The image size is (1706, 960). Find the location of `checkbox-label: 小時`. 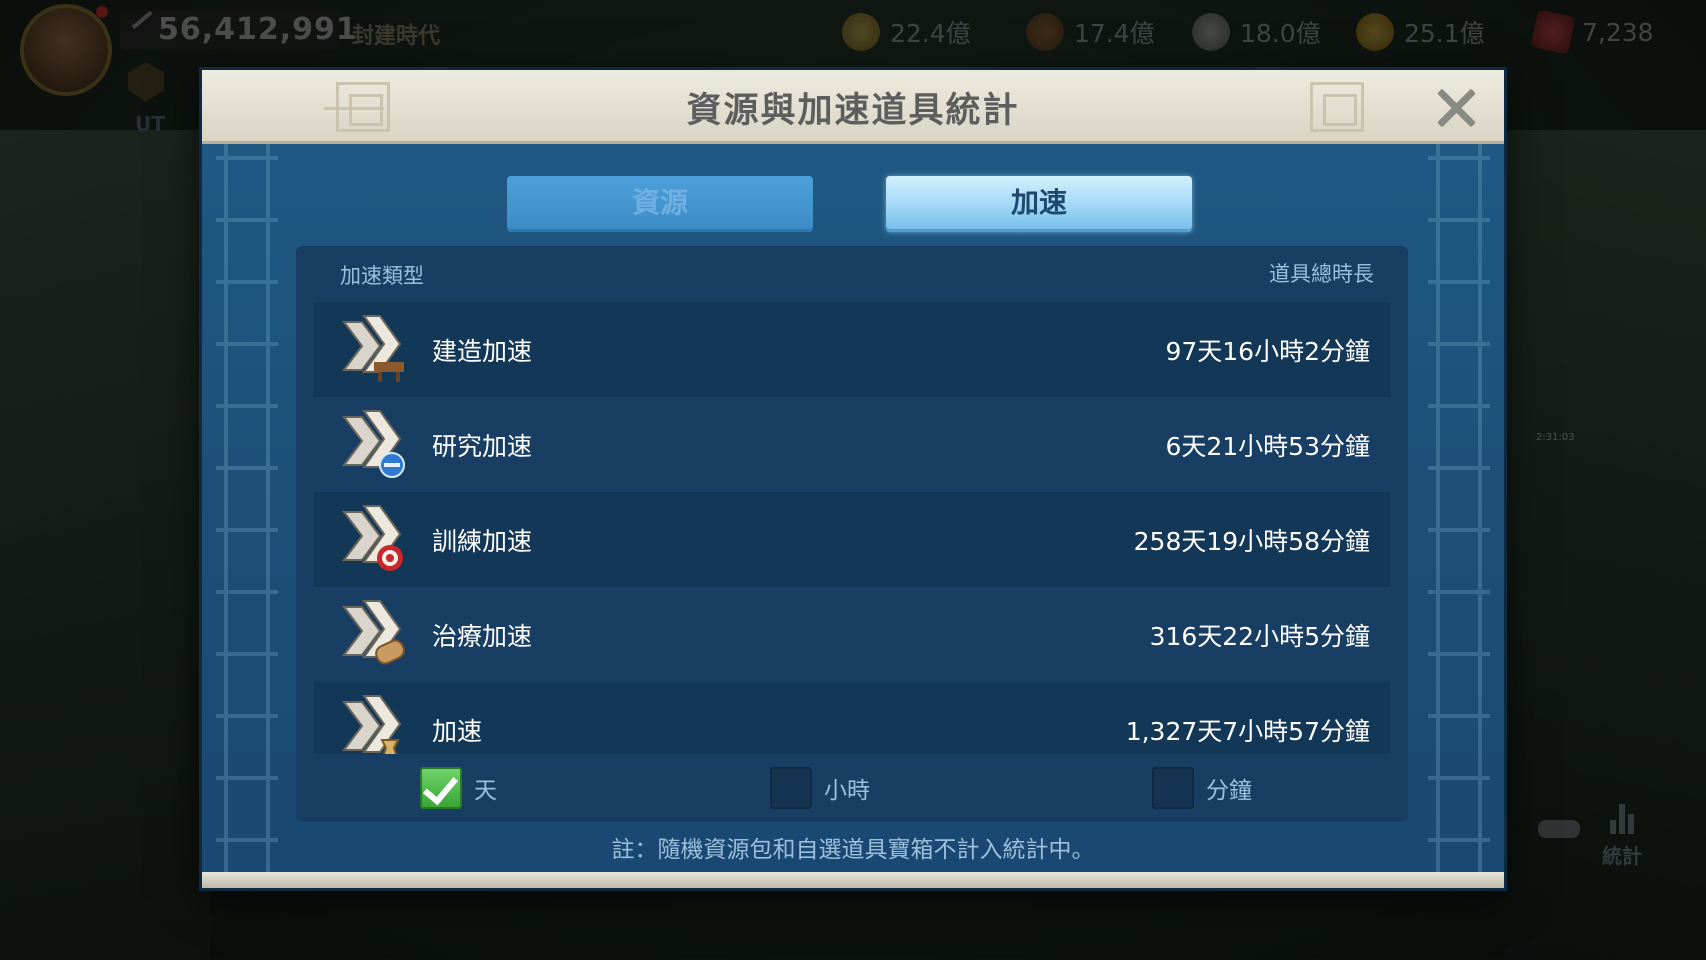

checkbox-label: 小時 is located at coordinates (847, 791).